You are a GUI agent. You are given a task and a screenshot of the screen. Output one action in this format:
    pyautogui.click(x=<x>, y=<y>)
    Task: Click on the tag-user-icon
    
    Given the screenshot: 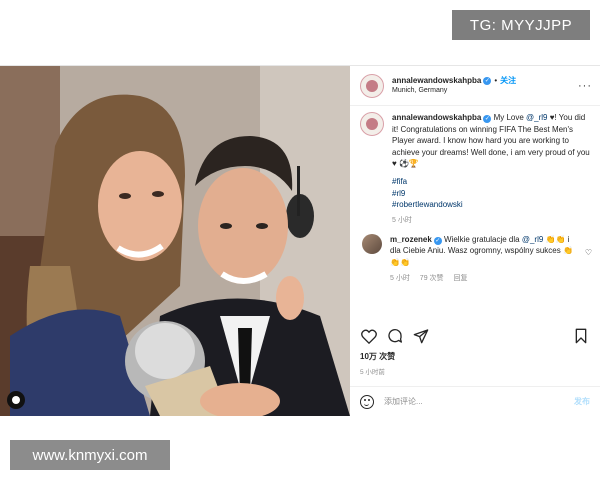 What is the action you would take?
    pyautogui.click(x=16, y=400)
    